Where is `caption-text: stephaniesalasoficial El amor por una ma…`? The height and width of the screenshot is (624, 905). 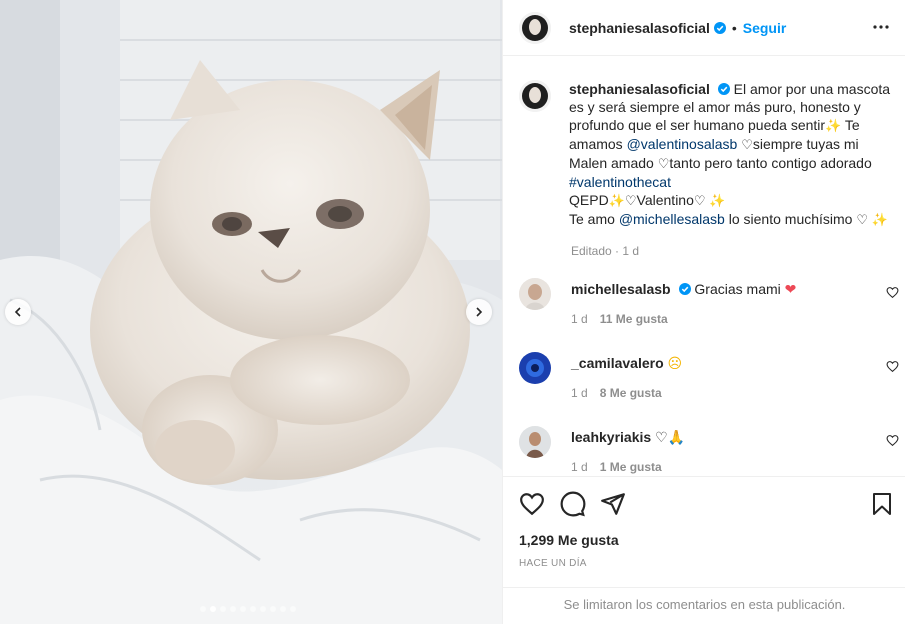 caption-text: stephaniesalasoficial El amor por una ma… is located at coordinates (734, 154).